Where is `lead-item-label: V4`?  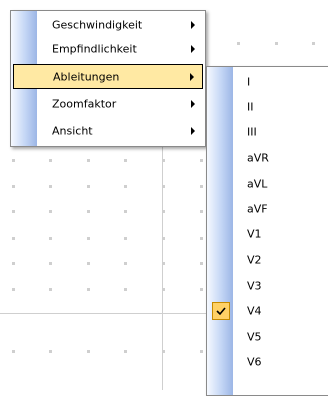
lead-item-label: V4 is located at coordinates (254, 311).